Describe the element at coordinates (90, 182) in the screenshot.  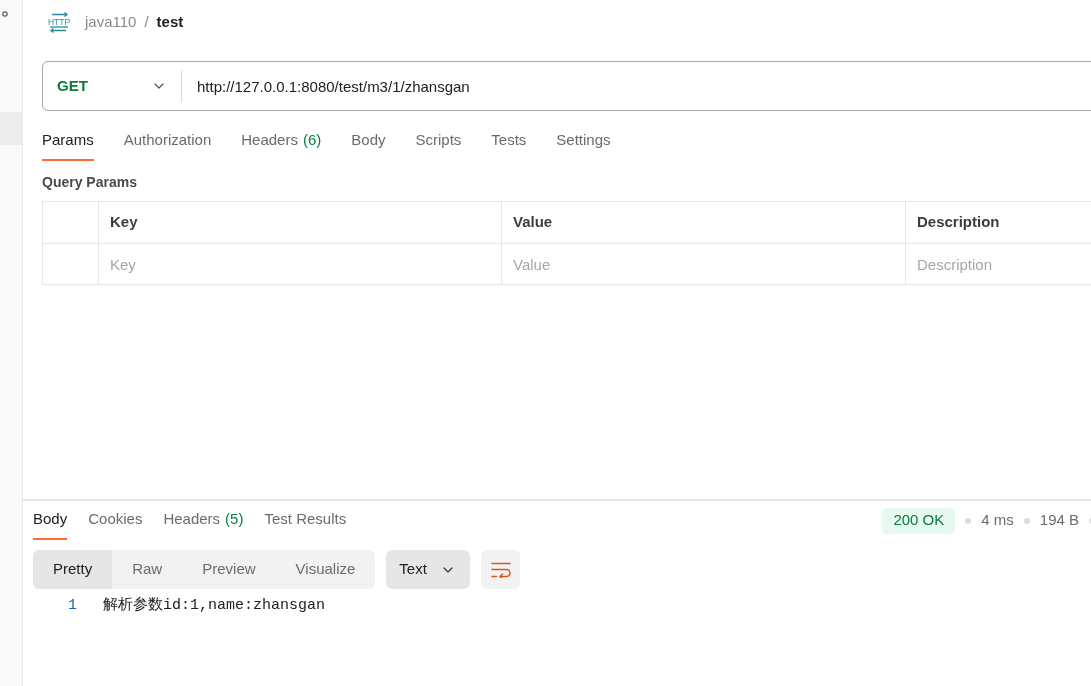
I see `section-title: Query Params` at that location.